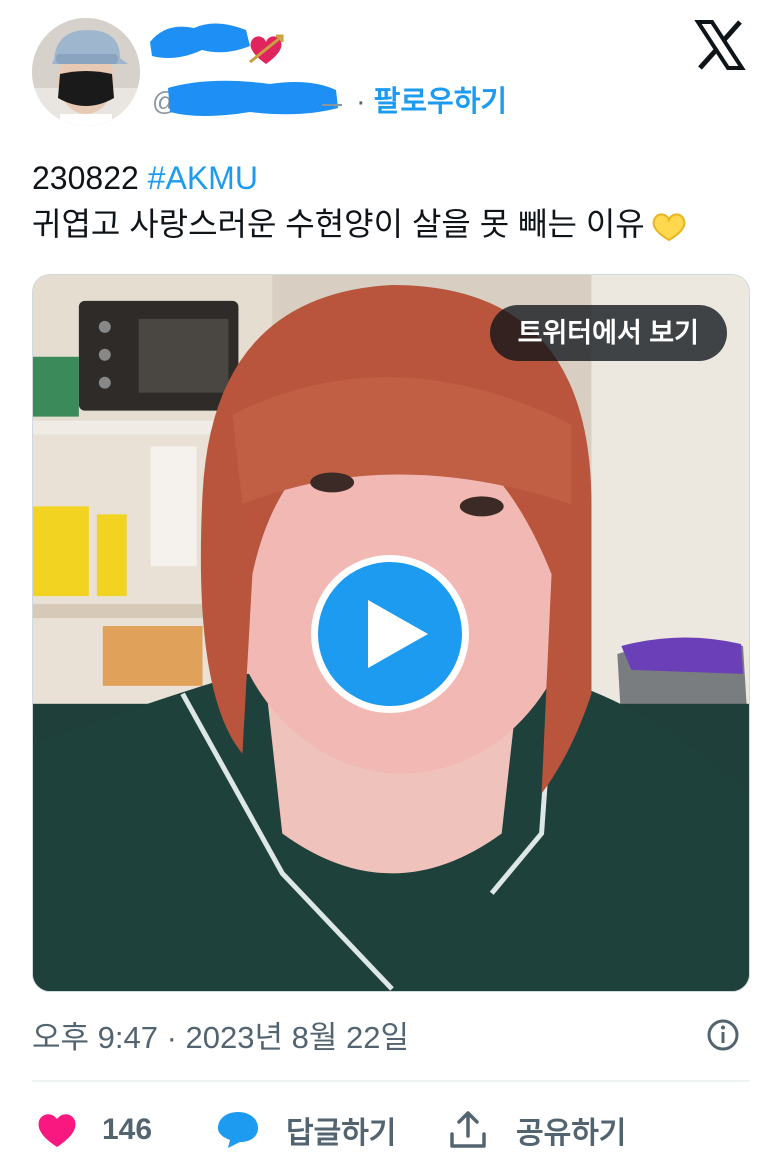 The width and height of the screenshot is (773, 1169). What do you see at coordinates (669, 226) in the screenshot?
I see `yellow-heart-hands-emoji-icon` at bounding box center [669, 226].